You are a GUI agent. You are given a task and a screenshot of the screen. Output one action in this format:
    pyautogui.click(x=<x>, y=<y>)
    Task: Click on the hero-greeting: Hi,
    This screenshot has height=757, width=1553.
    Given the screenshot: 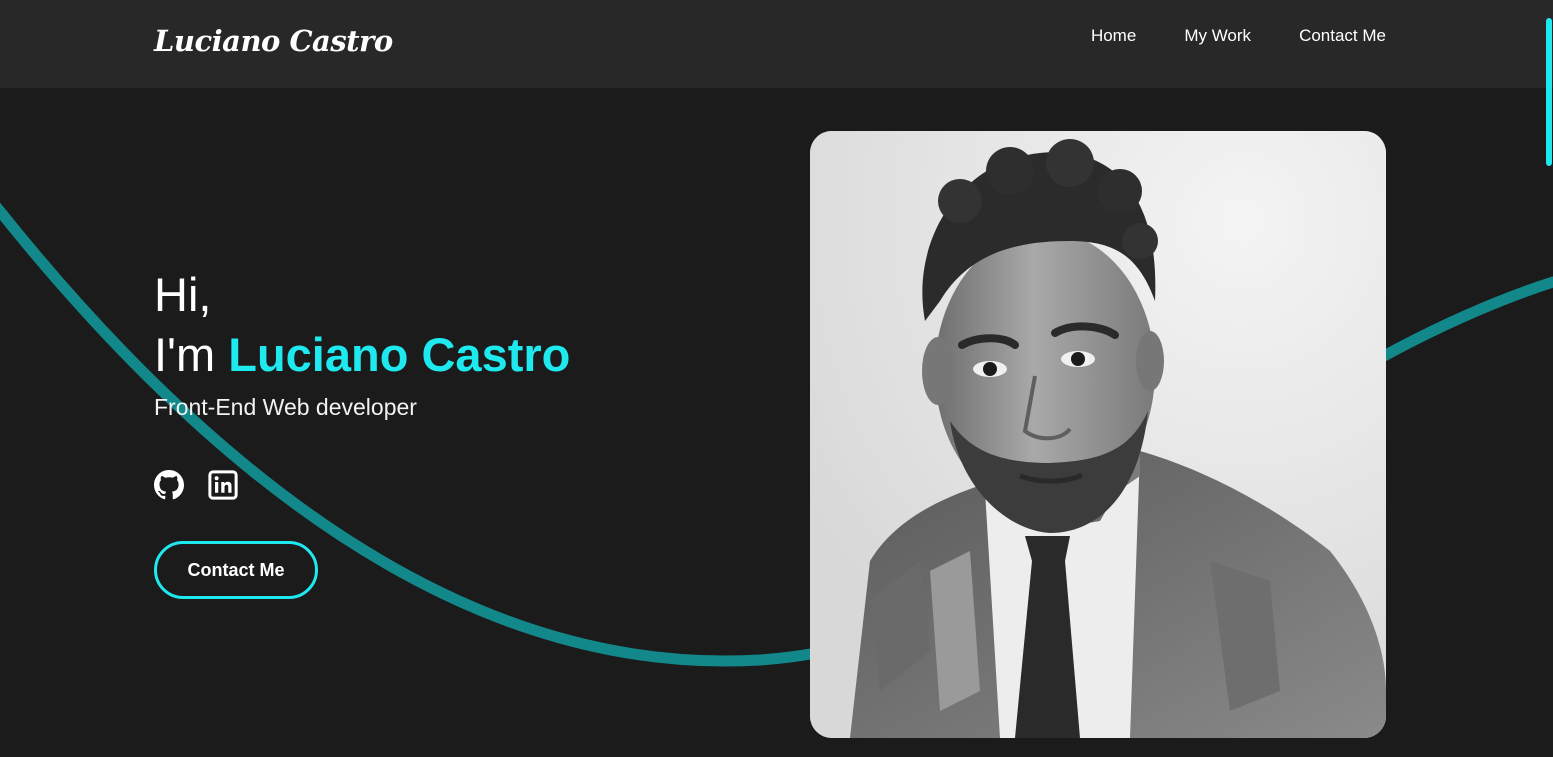 What is the action you would take?
    pyautogui.click(x=183, y=294)
    